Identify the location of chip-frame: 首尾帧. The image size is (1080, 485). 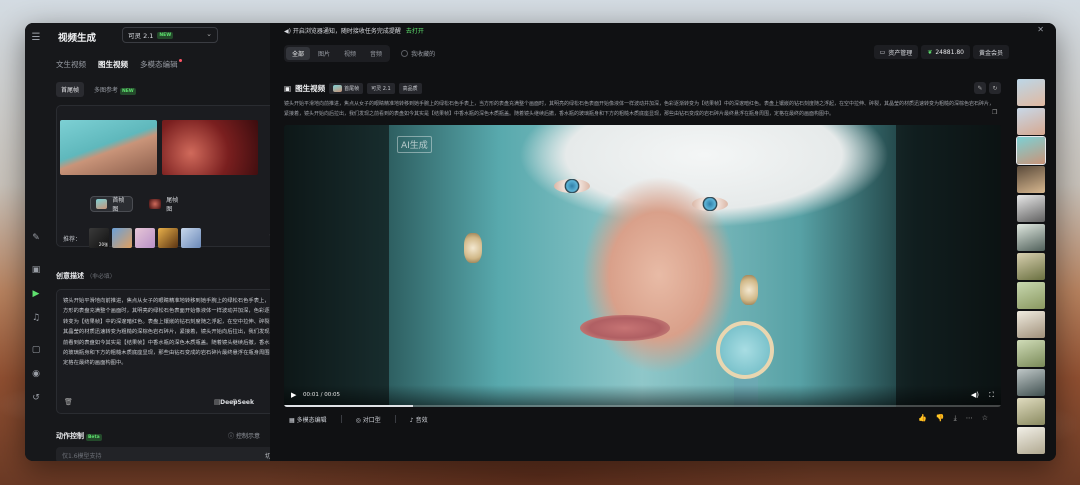
(346, 88).